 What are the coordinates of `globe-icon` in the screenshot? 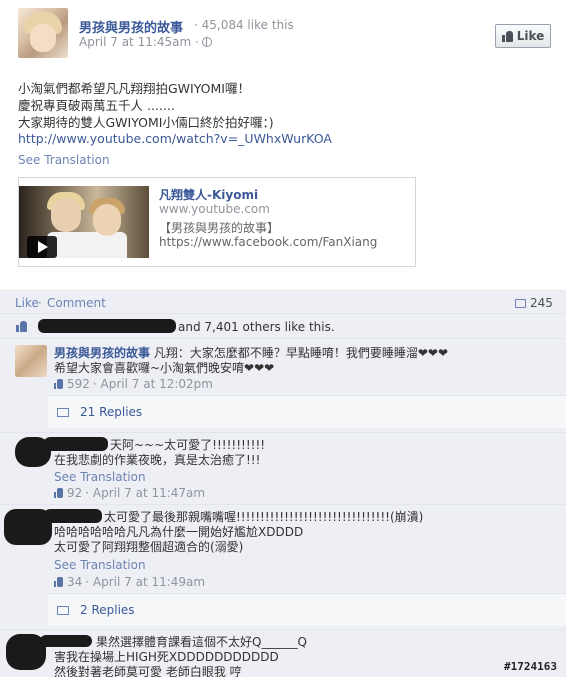 It's located at (206, 42).